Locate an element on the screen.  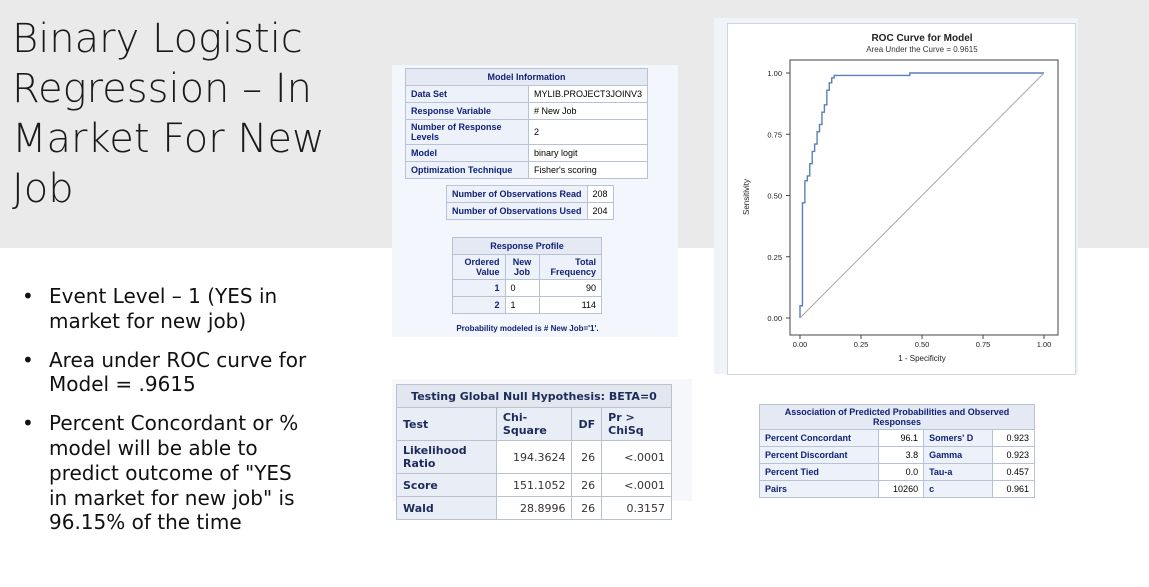
y-tick-label: 0.25 is located at coordinates (774, 257).